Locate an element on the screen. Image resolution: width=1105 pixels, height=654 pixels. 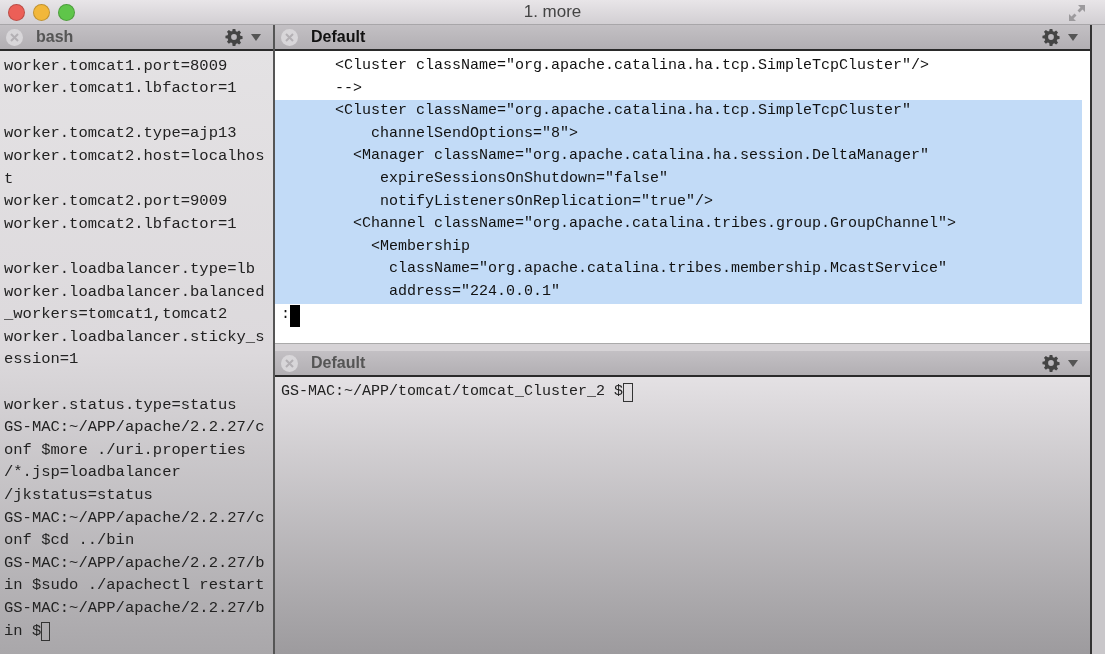
pane-tab: bash is located at coordinates (55, 37).